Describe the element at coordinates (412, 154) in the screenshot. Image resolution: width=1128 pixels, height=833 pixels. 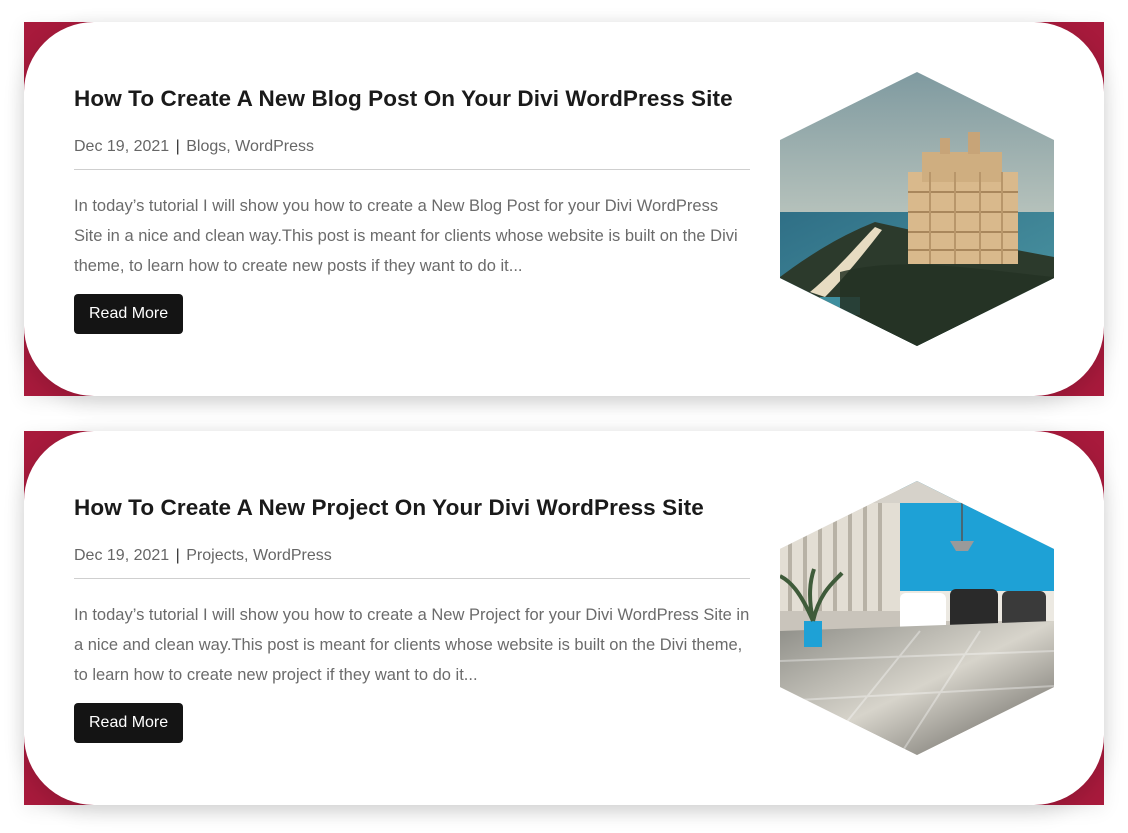
I see `post-meta: Dec 19, 2021 | Blogs, WordPress` at that location.